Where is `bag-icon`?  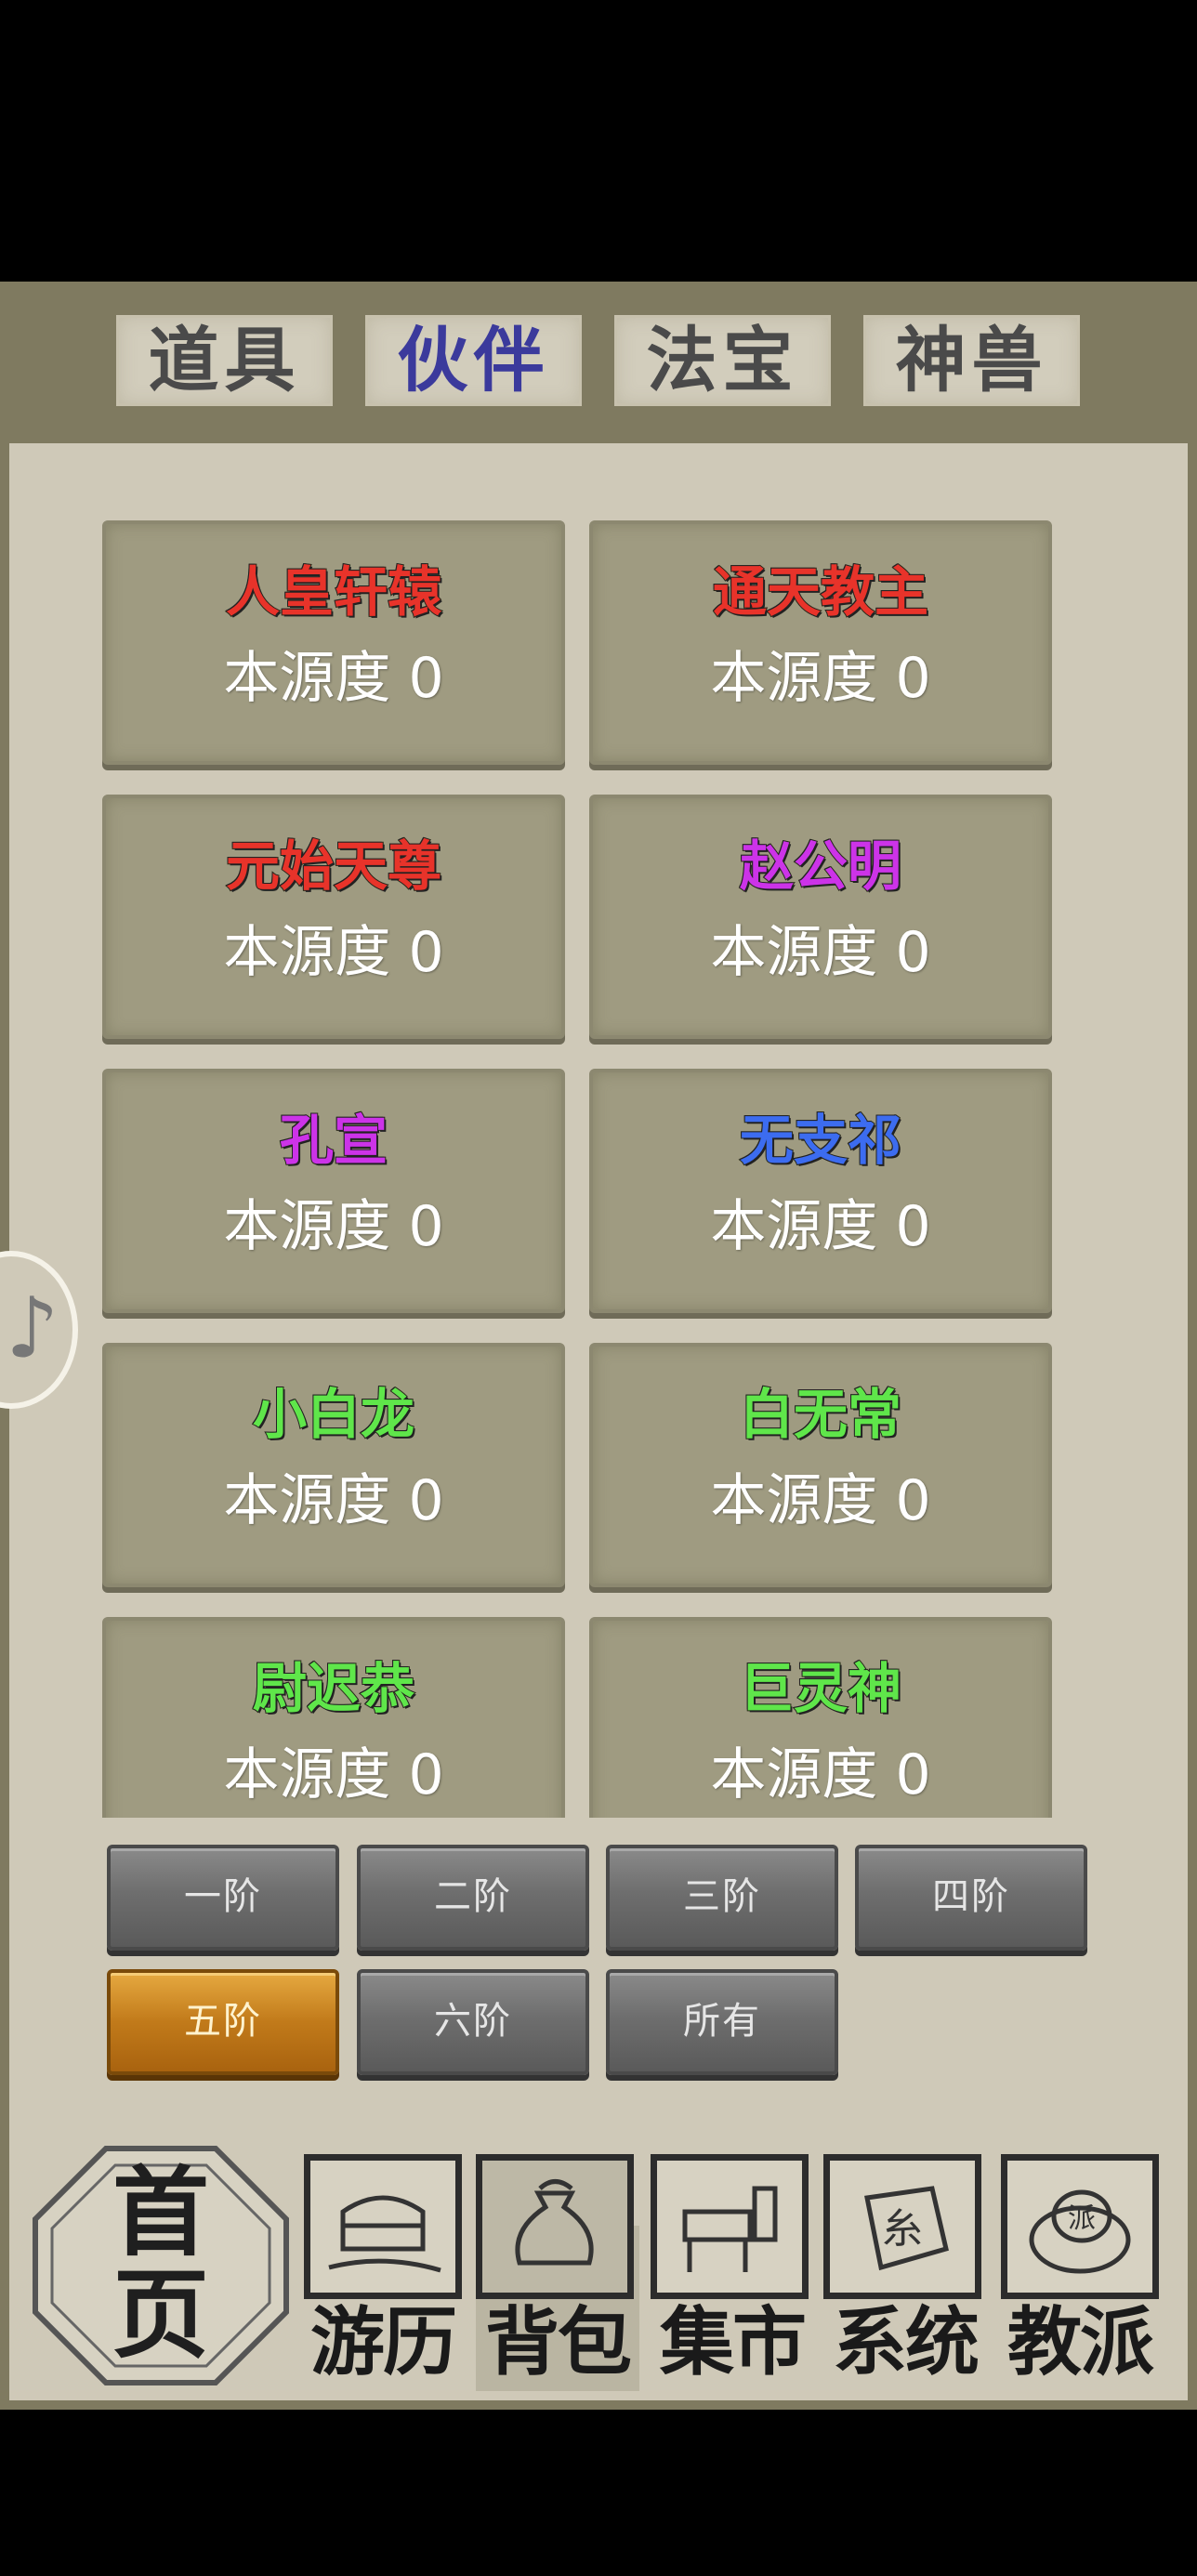 bag-icon is located at coordinates (554, 2222).